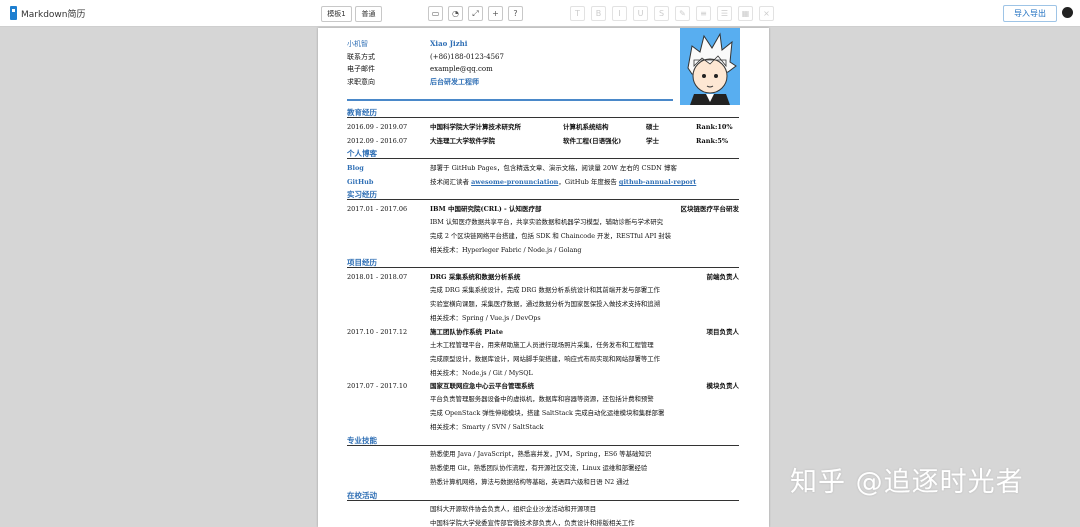 The height and width of the screenshot is (527, 1080). I want to click on avatar-photo, so click(710, 66).